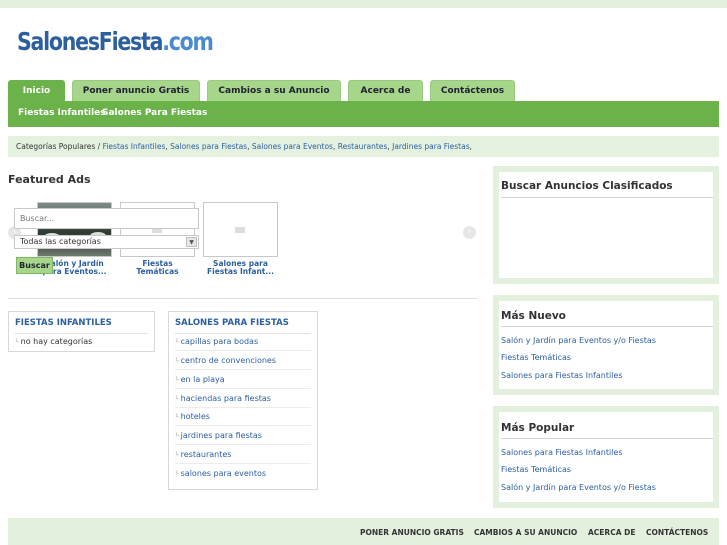 The height and width of the screenshot is (545, 727). I want to click on subcategory-item: └ haciendas para fiestas, so click(223, 398).